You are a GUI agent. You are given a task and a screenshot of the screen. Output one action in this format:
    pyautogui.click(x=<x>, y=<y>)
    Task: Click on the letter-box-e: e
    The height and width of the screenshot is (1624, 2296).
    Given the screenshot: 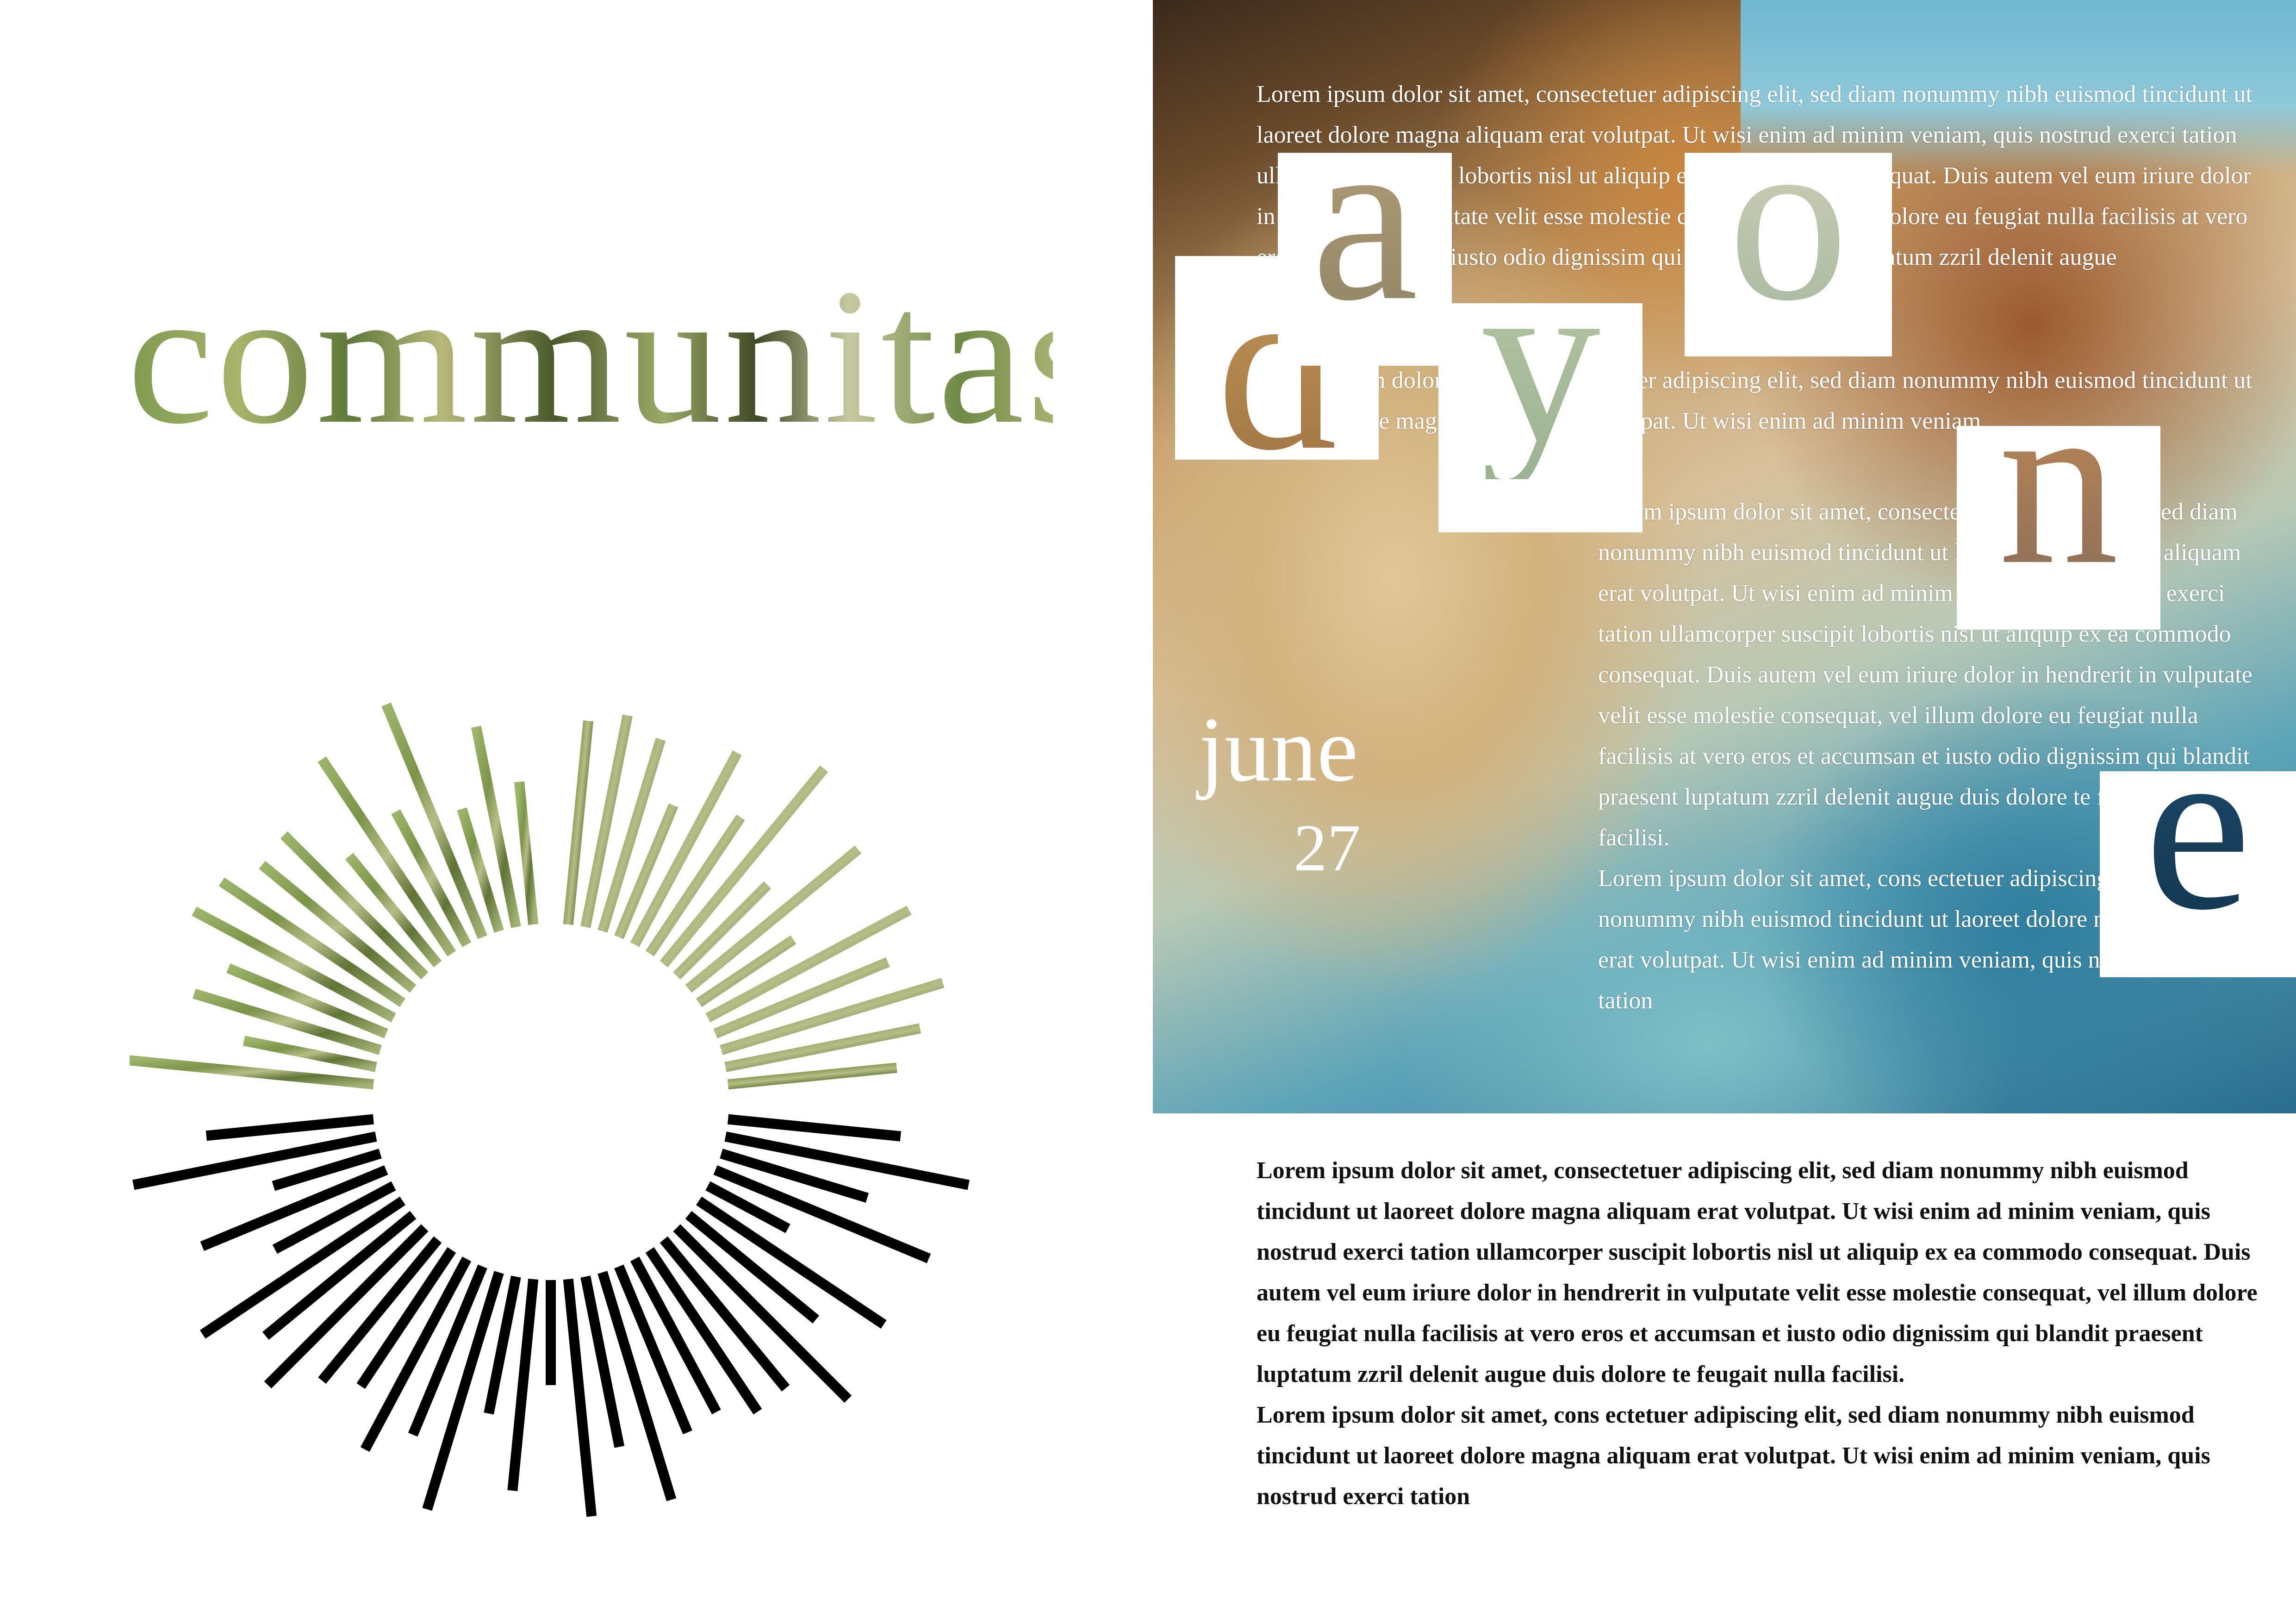 What is the action you would take?
    pyautogui.click(x=2198, y=874)
    